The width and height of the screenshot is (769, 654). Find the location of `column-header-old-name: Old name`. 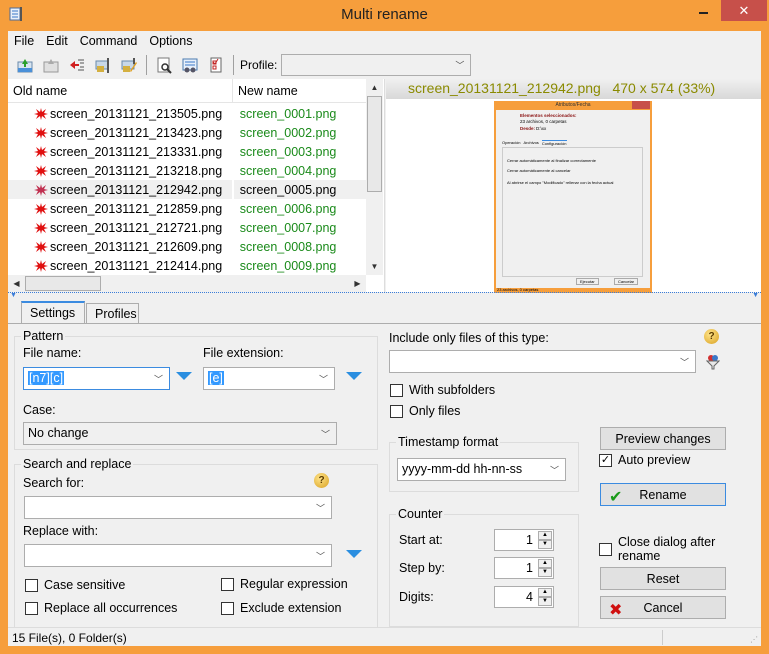

column-header-old-name: Old name is located at coordinates (120, 90).